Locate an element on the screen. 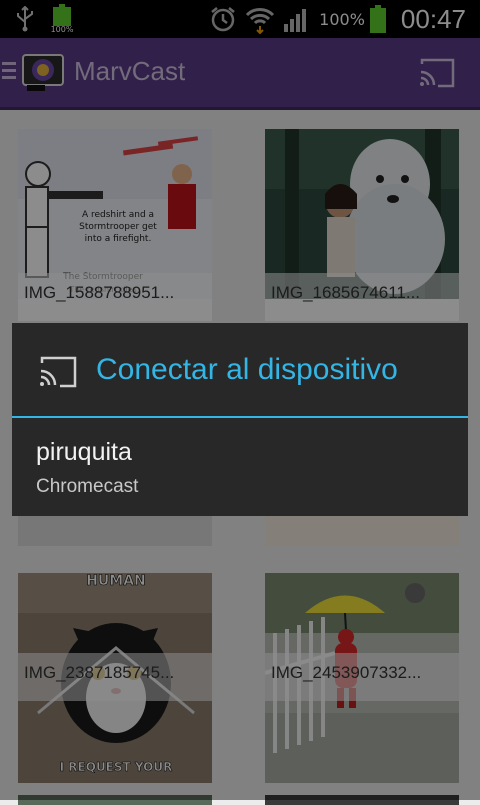 This screenshot has height=805, width=480. device-type: Chromecast is located at coordinates (87, 486).